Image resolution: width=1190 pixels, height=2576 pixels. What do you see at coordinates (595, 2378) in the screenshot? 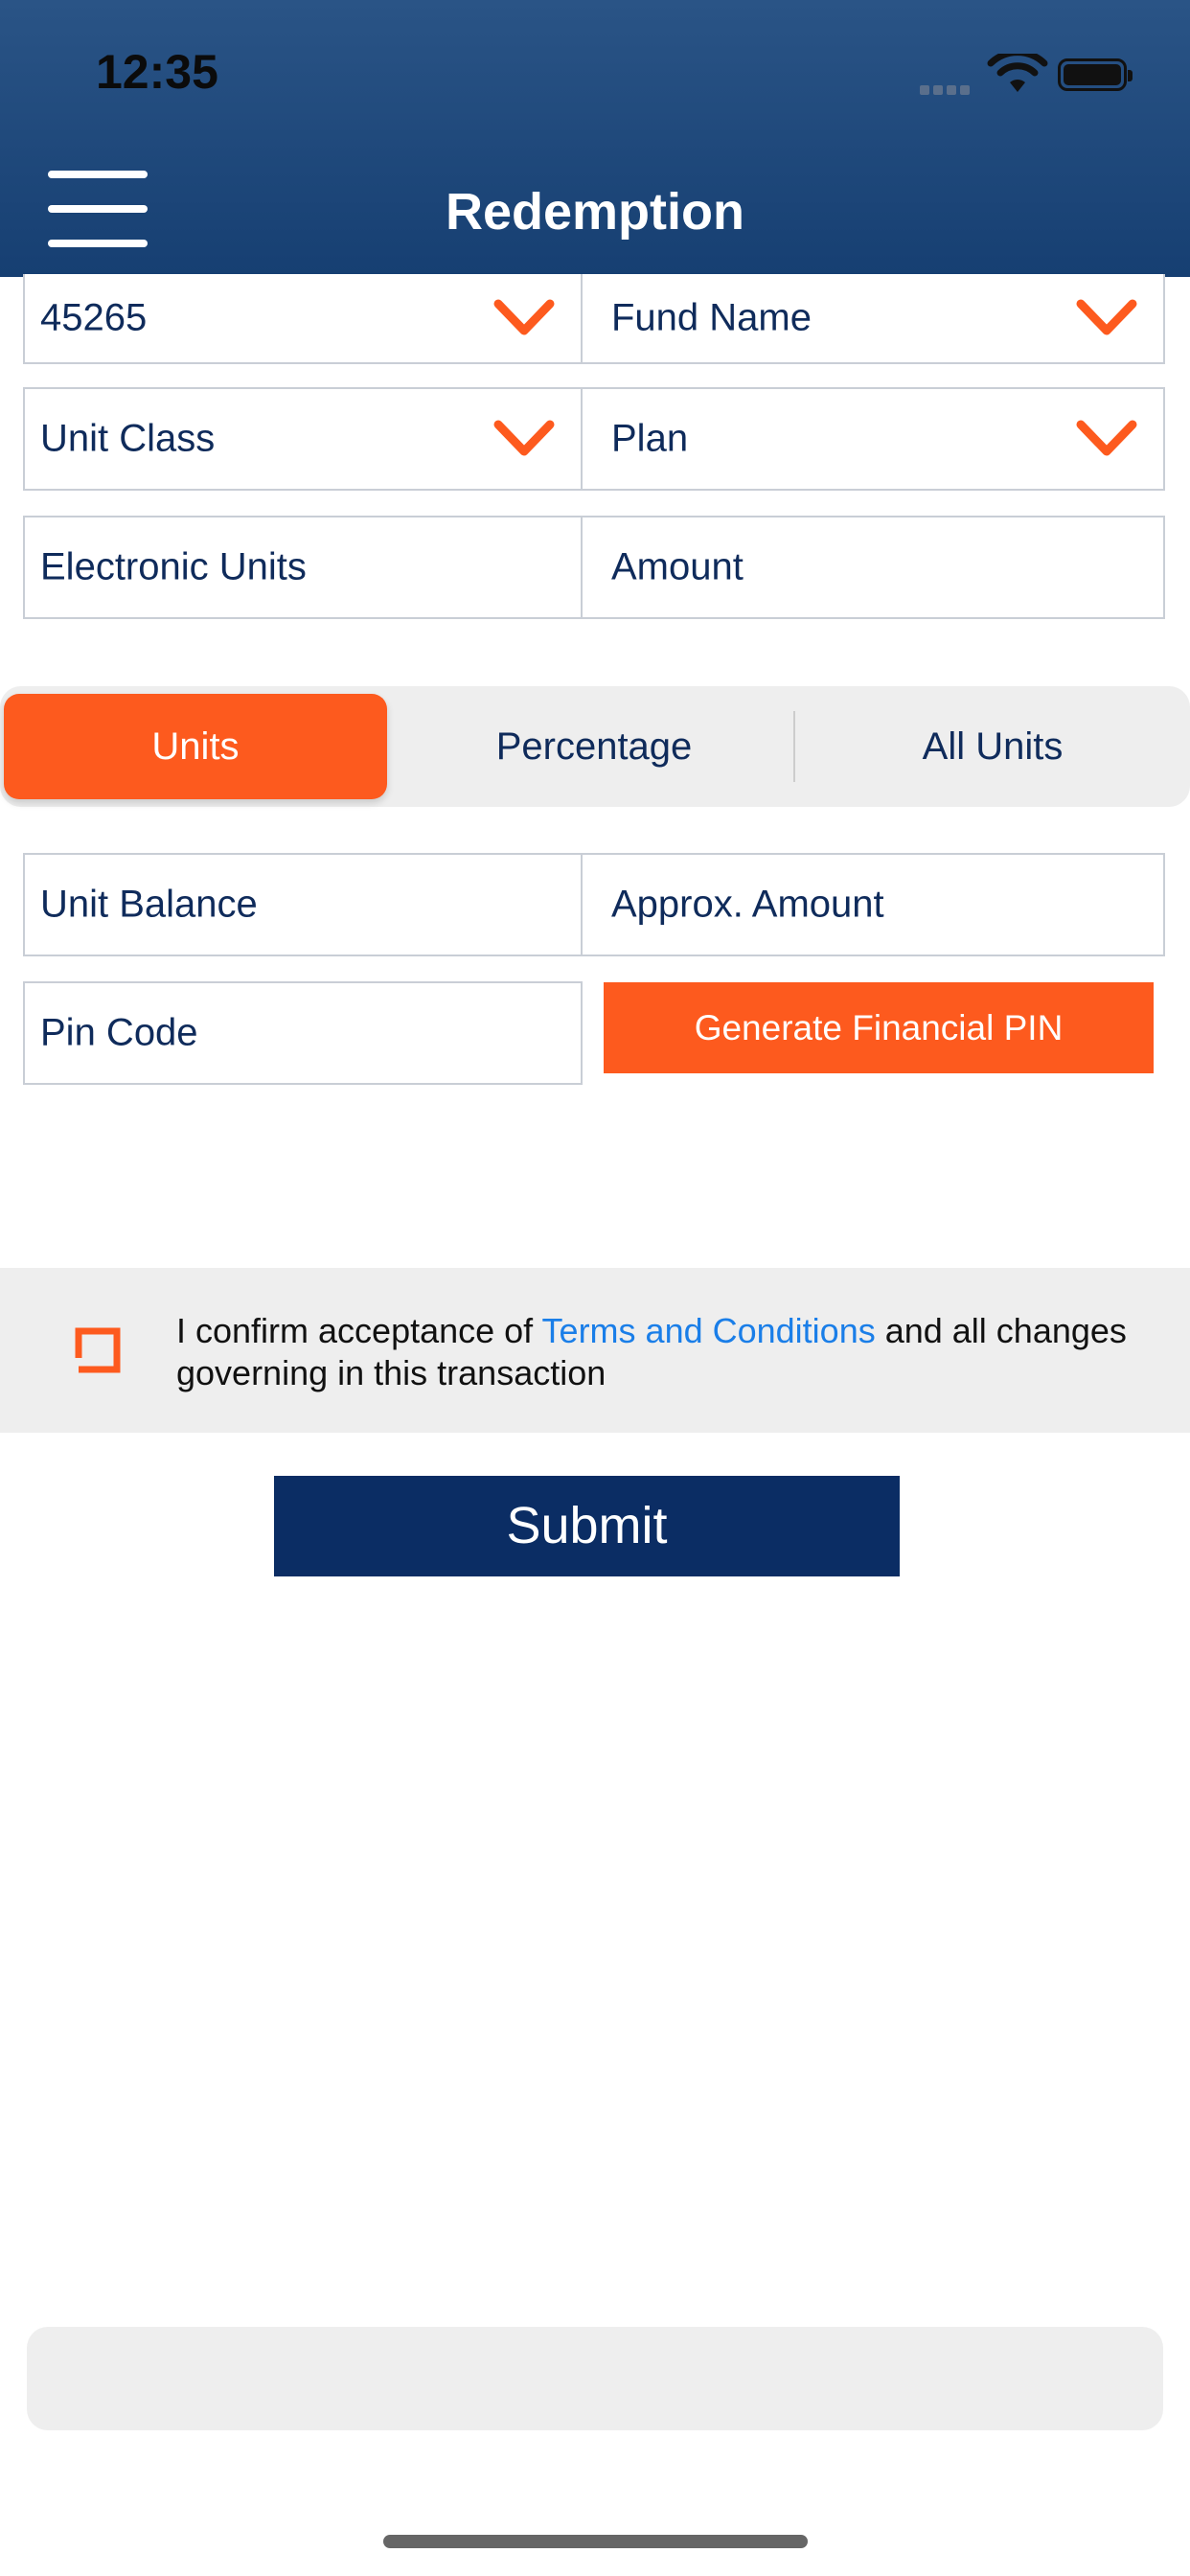
I see `bottom-banner` at bounding box center [595, 2378].